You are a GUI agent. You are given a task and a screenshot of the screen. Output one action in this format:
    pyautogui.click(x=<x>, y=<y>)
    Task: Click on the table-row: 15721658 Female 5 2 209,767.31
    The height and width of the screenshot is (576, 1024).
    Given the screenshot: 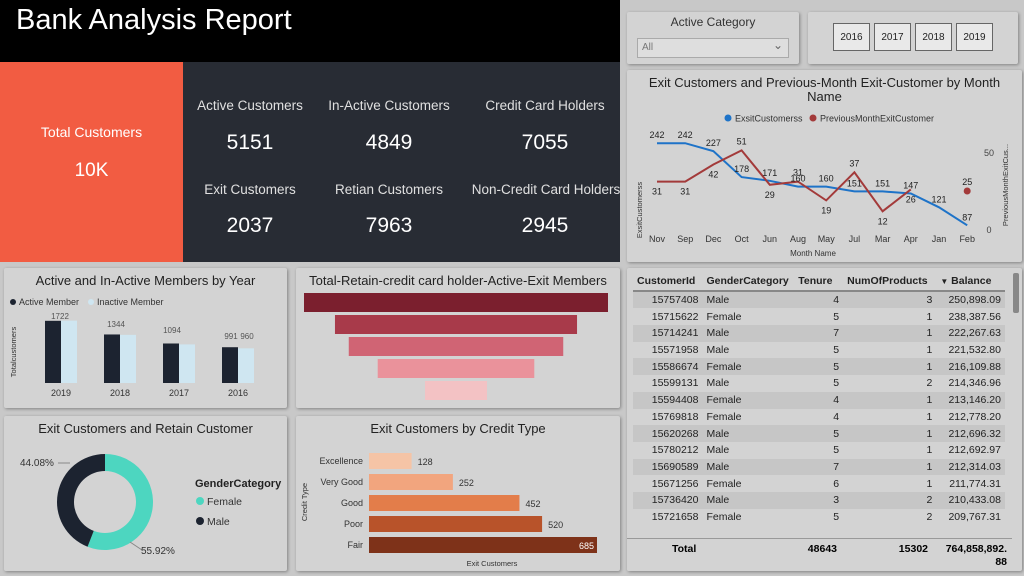 What is the action you would take?
    pyautogui.click(x=819, y=517)
    